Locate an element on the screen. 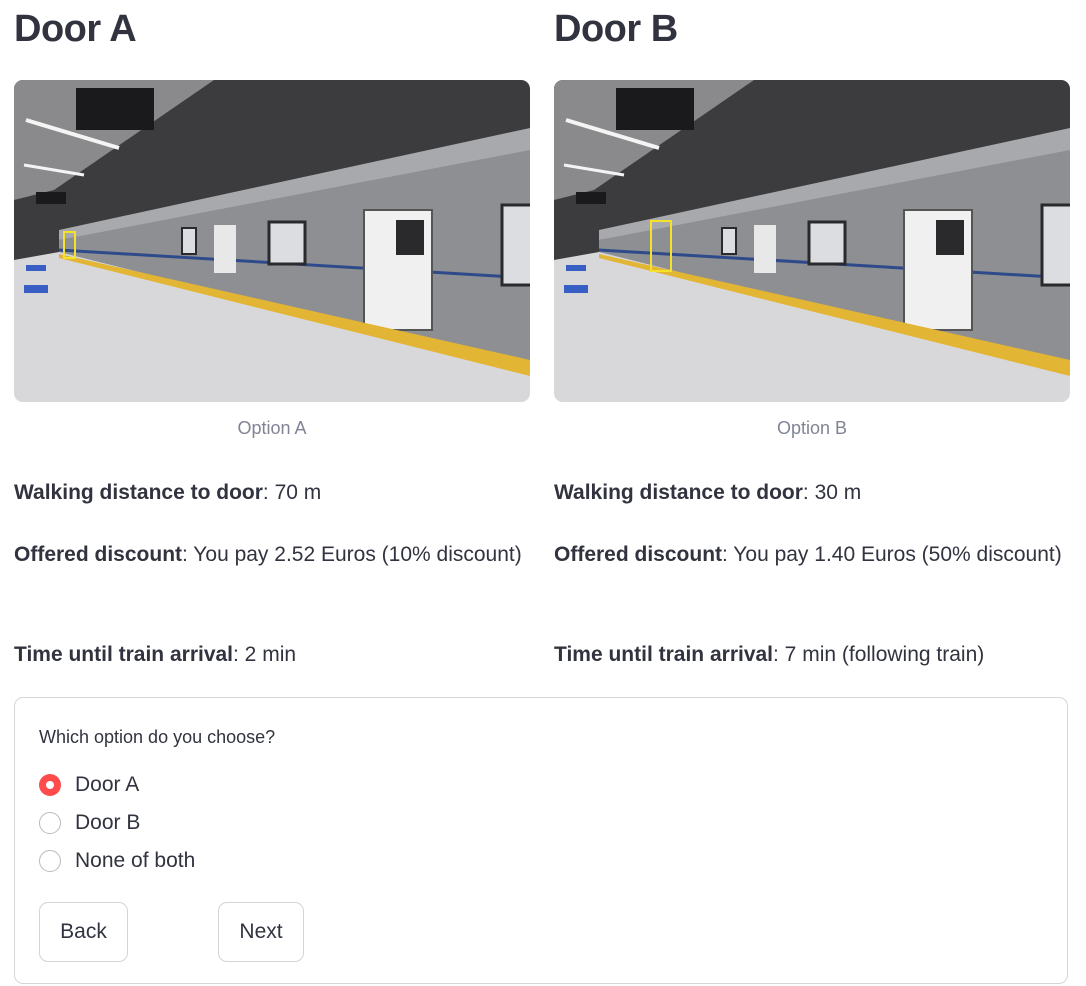 The height and width of the screenshot is (986, 1086). door-b-walking-distance: Walking distance to door: 30 m is located at coordinates (812, 493).